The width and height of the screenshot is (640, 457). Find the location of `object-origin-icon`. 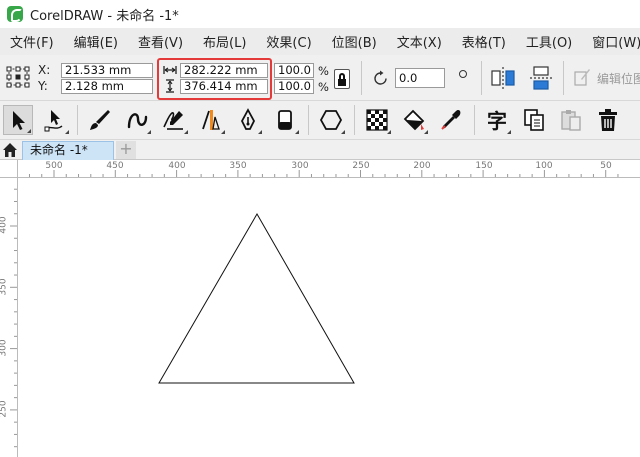

object-origin-icon is located at coordinates (18, 77).